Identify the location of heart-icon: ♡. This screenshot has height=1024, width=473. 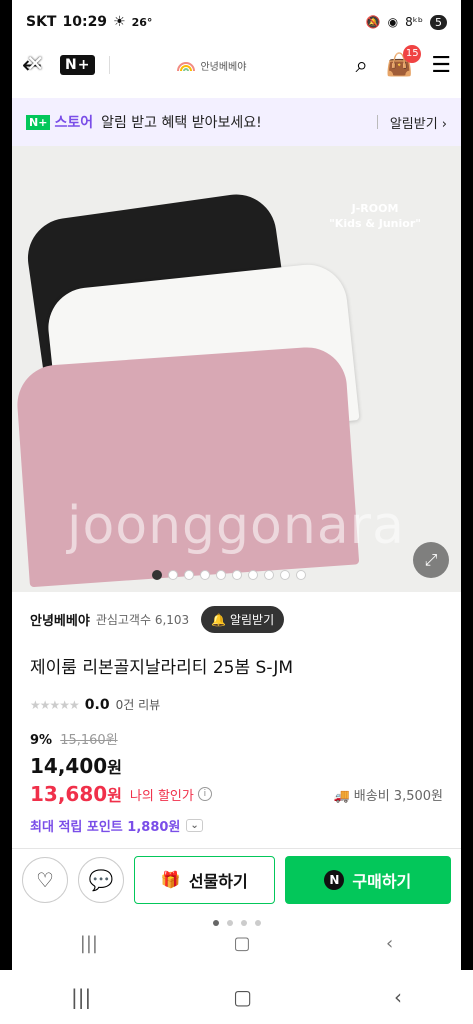
(45, 879).